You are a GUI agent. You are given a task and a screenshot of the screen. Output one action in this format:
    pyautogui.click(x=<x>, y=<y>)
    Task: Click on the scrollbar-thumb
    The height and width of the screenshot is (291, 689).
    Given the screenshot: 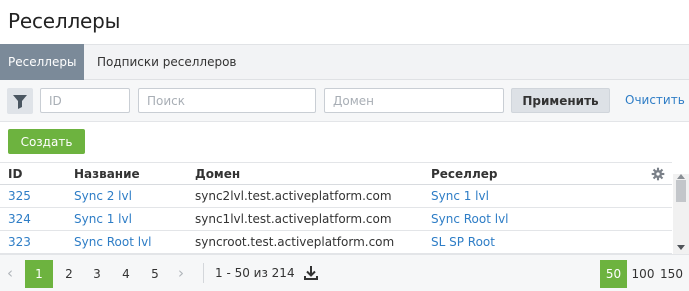 What is the action you would take?
    pyautogui.click(x=681, y=191)
    